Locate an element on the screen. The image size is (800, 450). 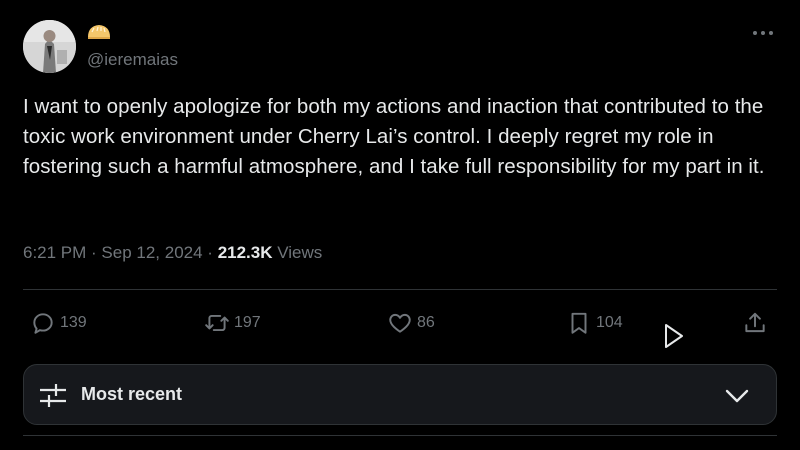
bookmark-icon is located at coordinates (579, 323).